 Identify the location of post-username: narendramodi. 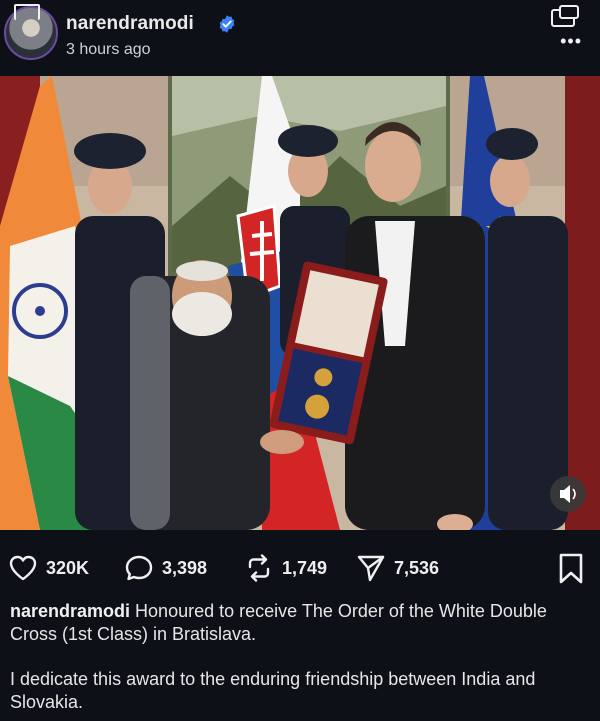
(130, 24).